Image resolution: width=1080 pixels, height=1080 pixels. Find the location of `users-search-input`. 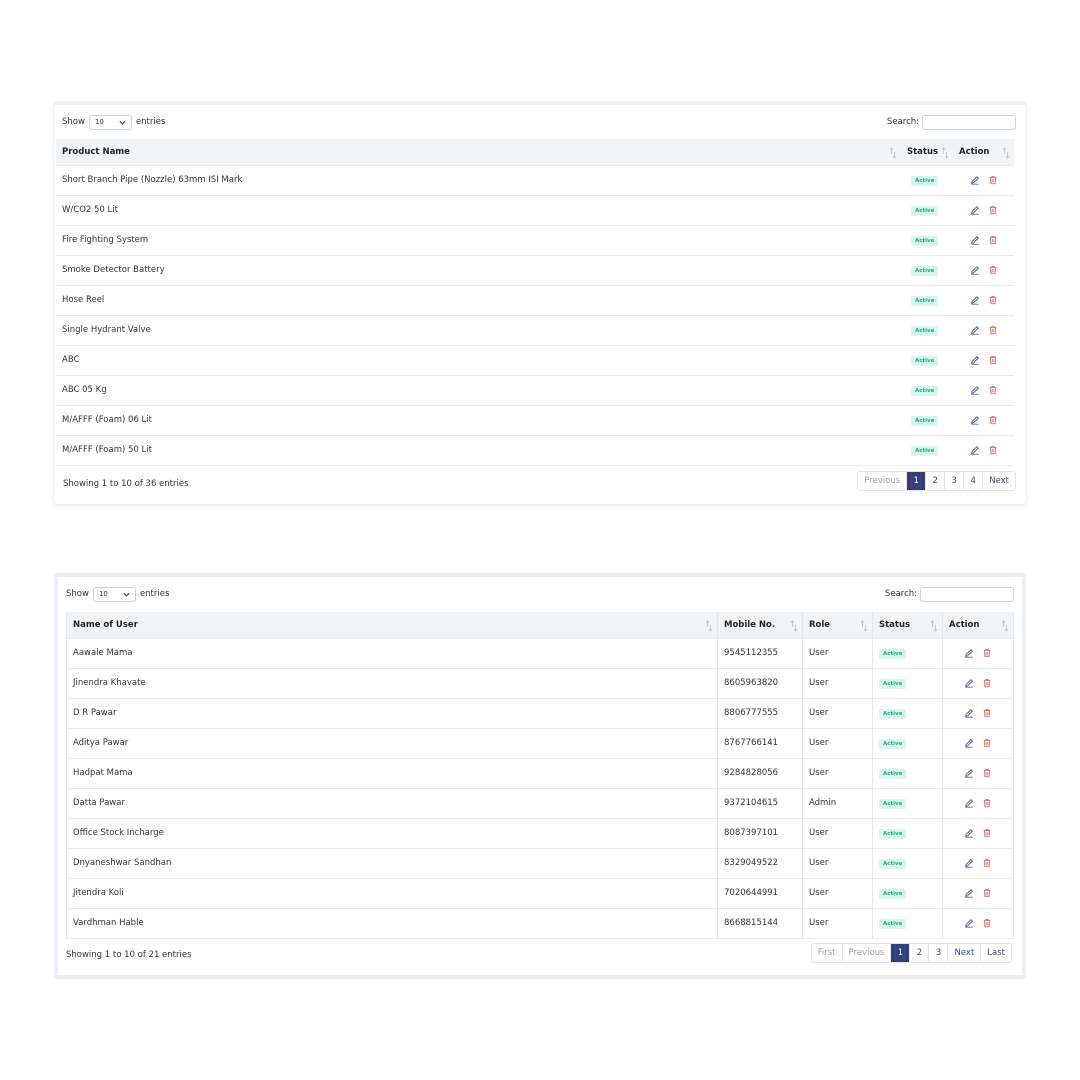

users-search-input is located at coordinates (967, 594).